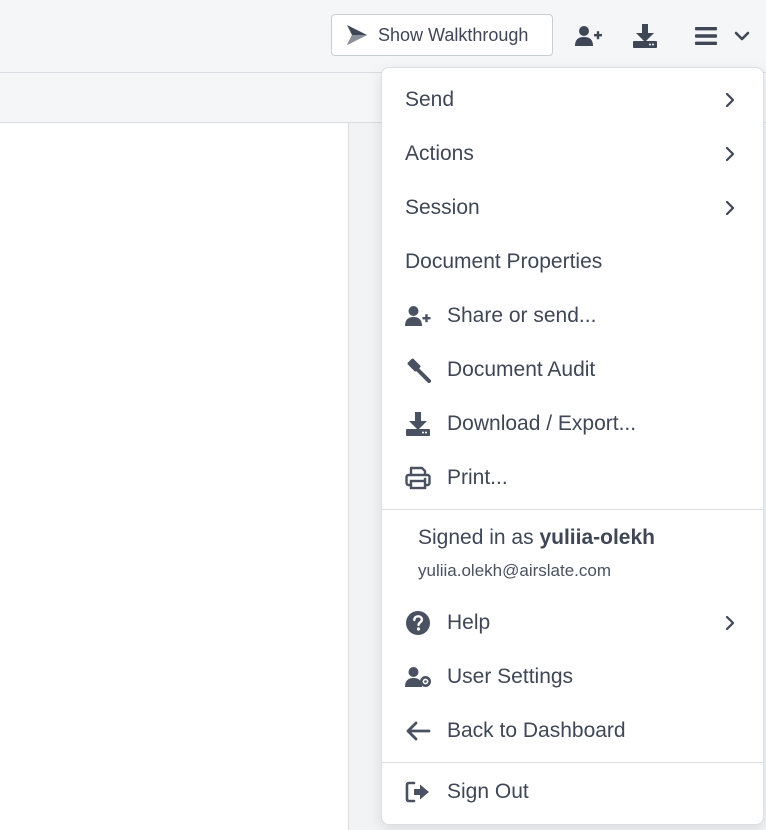  I want to click on chevron-down-icon, so click(742, 36).